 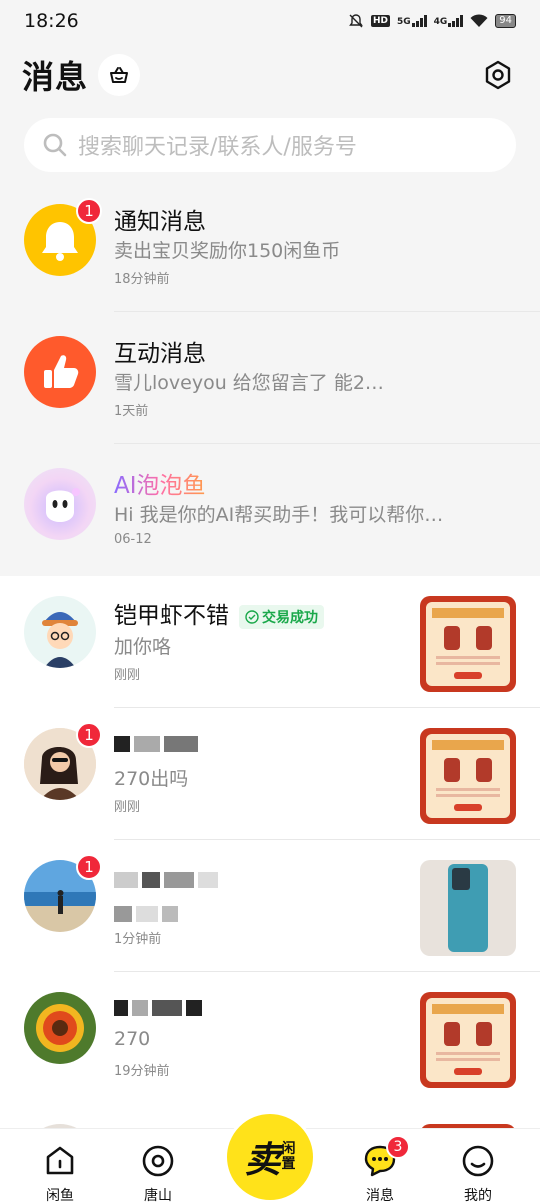 What do you see at coordinates (219, 613) in the screenshot?
I see `chat-name: 铠甲虾不错 交易成功` at bounding box center [219, 613].